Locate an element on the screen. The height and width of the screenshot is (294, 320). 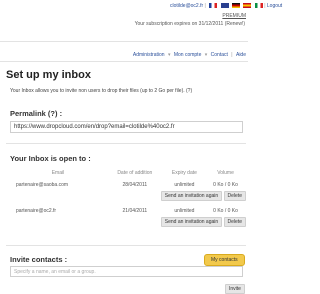
page-title: Set up my inbox is located at coordinates (48, 75).